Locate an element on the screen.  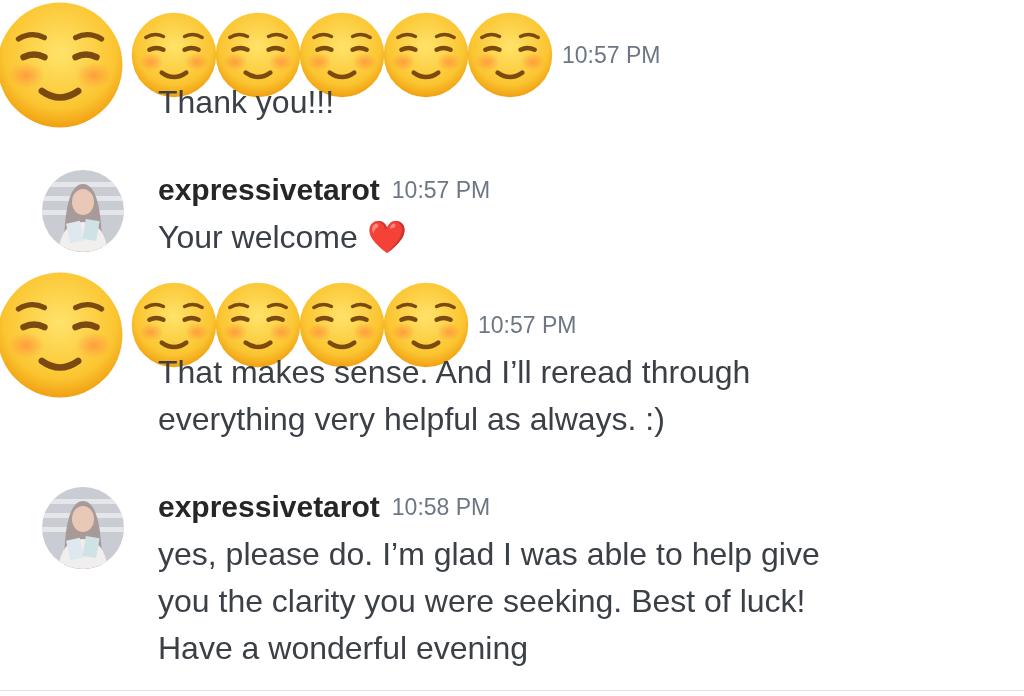
message-text: That makes sense. And I’ll reread through everything very helpful as always. :) is located at coordinates (455, 396).